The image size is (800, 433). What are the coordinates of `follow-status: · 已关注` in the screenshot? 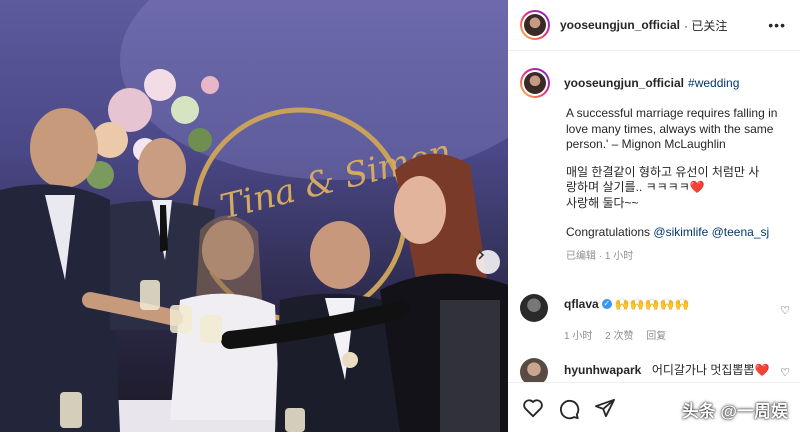 It's located at (705, 25).